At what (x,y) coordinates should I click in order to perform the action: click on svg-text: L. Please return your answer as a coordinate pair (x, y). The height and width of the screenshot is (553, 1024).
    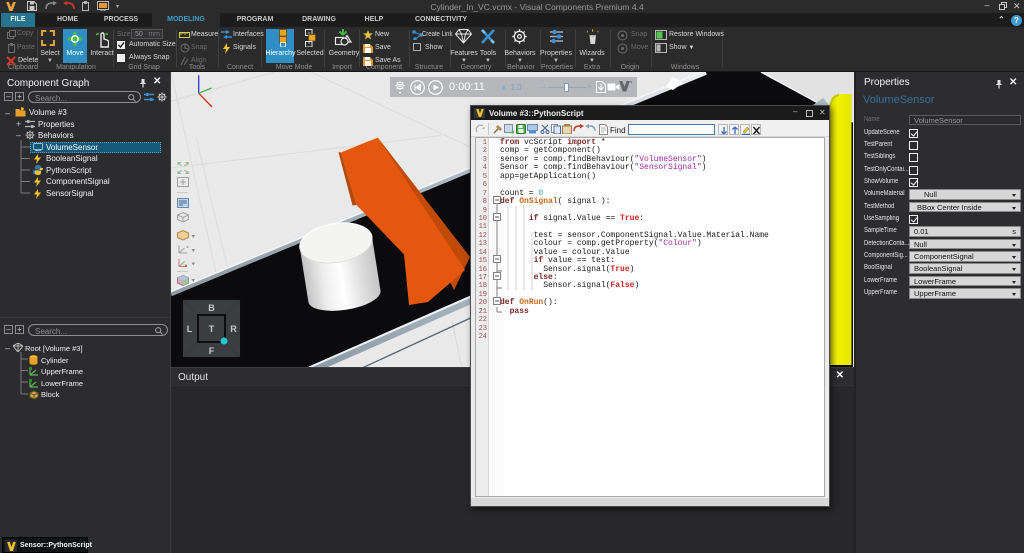
    Looking at the image, I should click on (190, 329).